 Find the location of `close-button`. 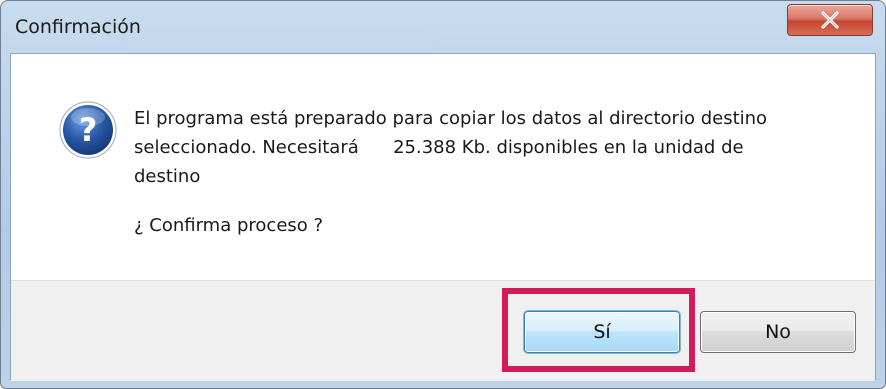

close-button is located at coordinates (830, 20).